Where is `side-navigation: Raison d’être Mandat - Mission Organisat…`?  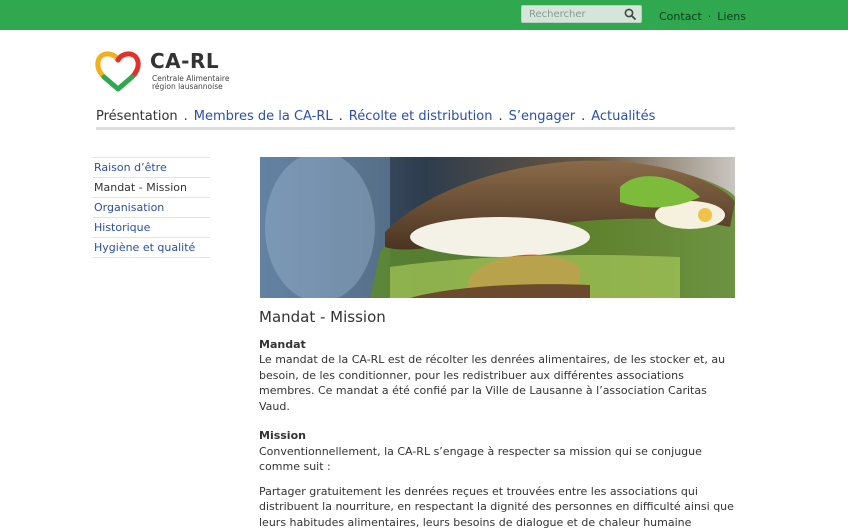 side-navigation: Raison d’être Mandat - Mission Organisat… is located at coordinates (151, 207).